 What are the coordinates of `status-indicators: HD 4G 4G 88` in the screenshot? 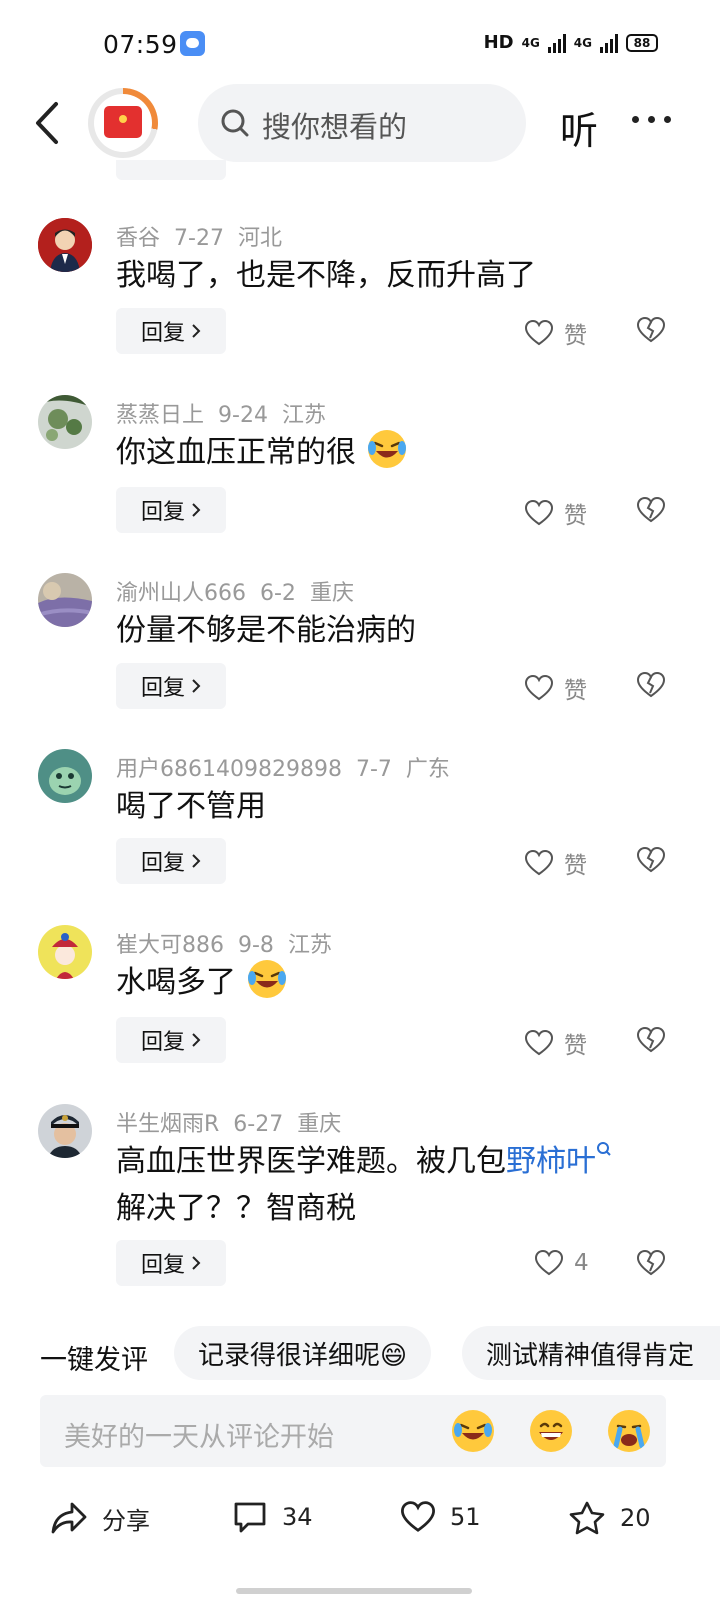 It's located at (571, 42).